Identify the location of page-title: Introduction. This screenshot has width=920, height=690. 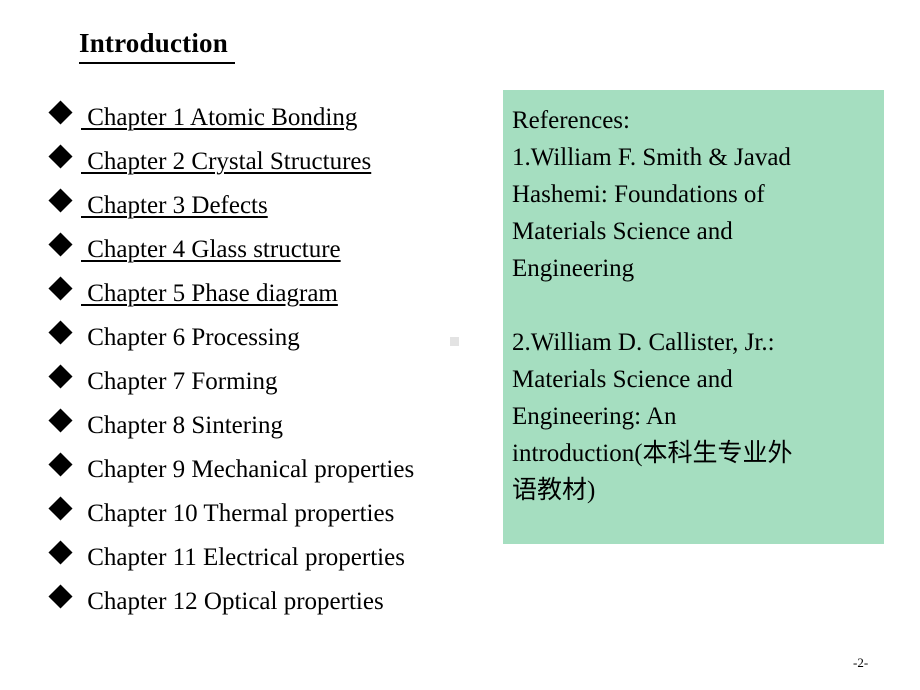
(157, 46).